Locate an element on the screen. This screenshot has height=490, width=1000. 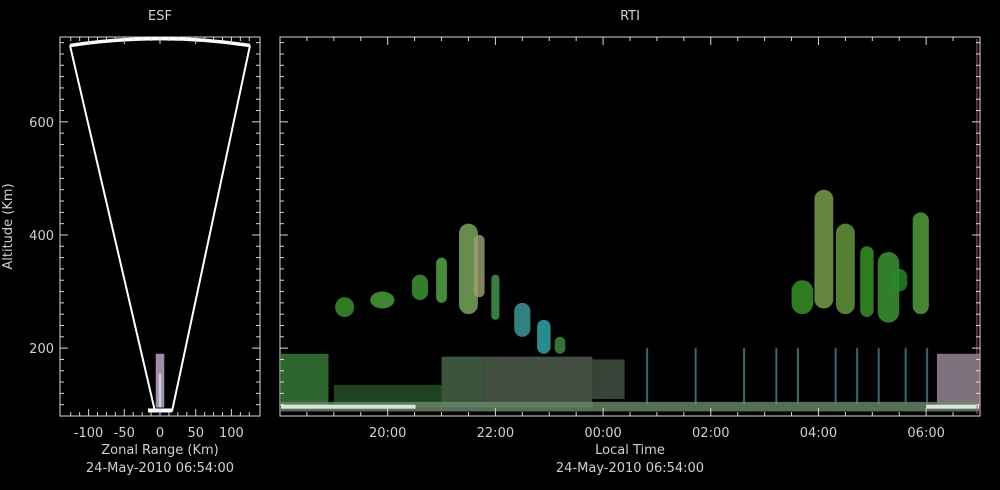
rti-x-tick-label: 02:00 is located at coordinates (710, 433).